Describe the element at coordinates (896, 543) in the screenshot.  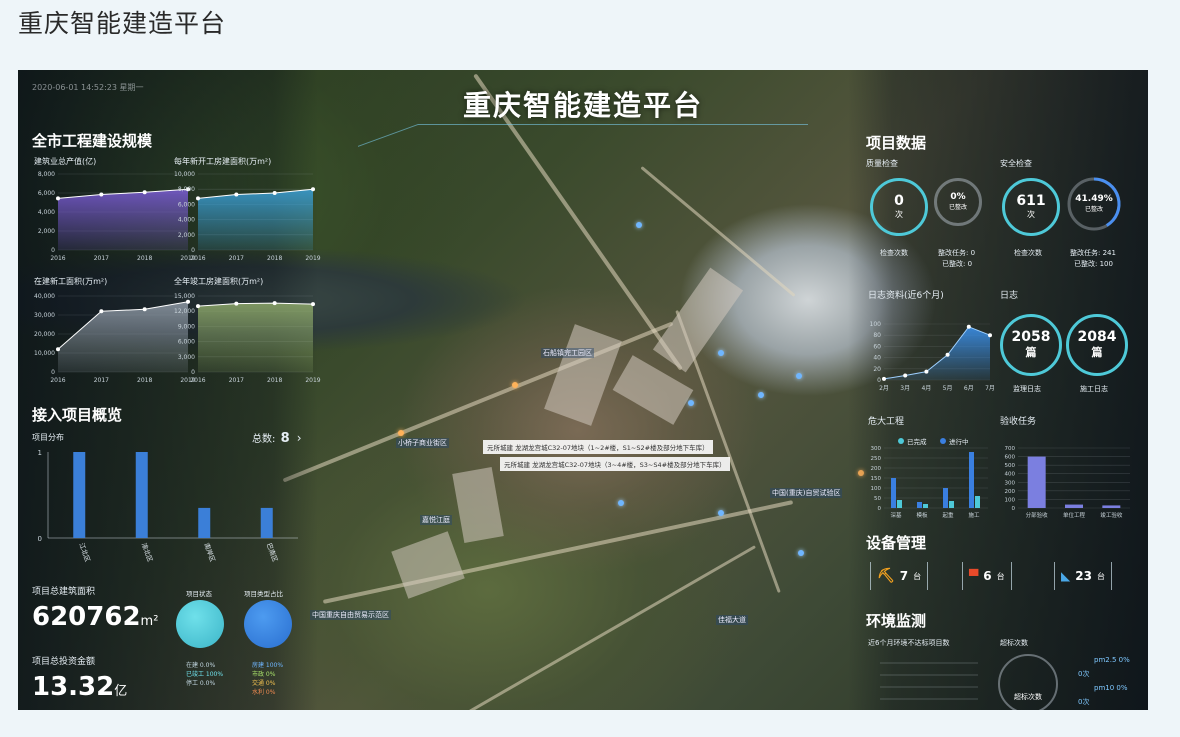
I see `section-title-equipment: 设备管理` at that location.